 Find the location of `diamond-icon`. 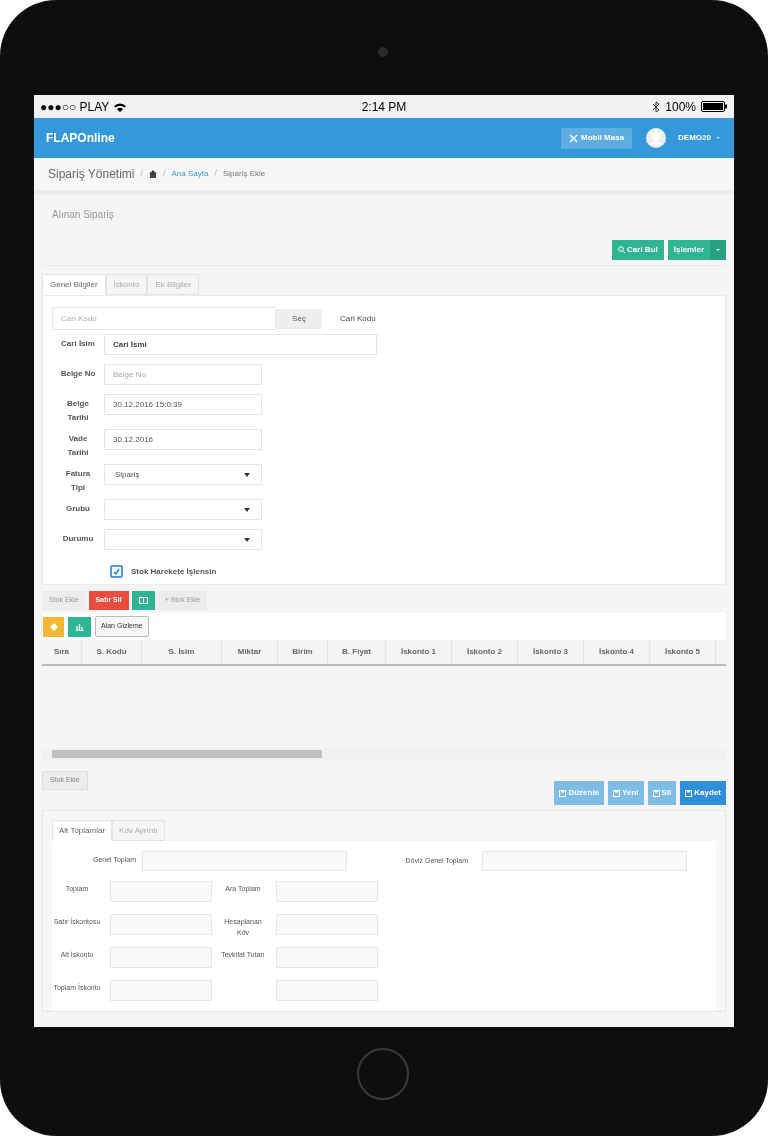

diamond-icon is located at coordinates (53, 626).